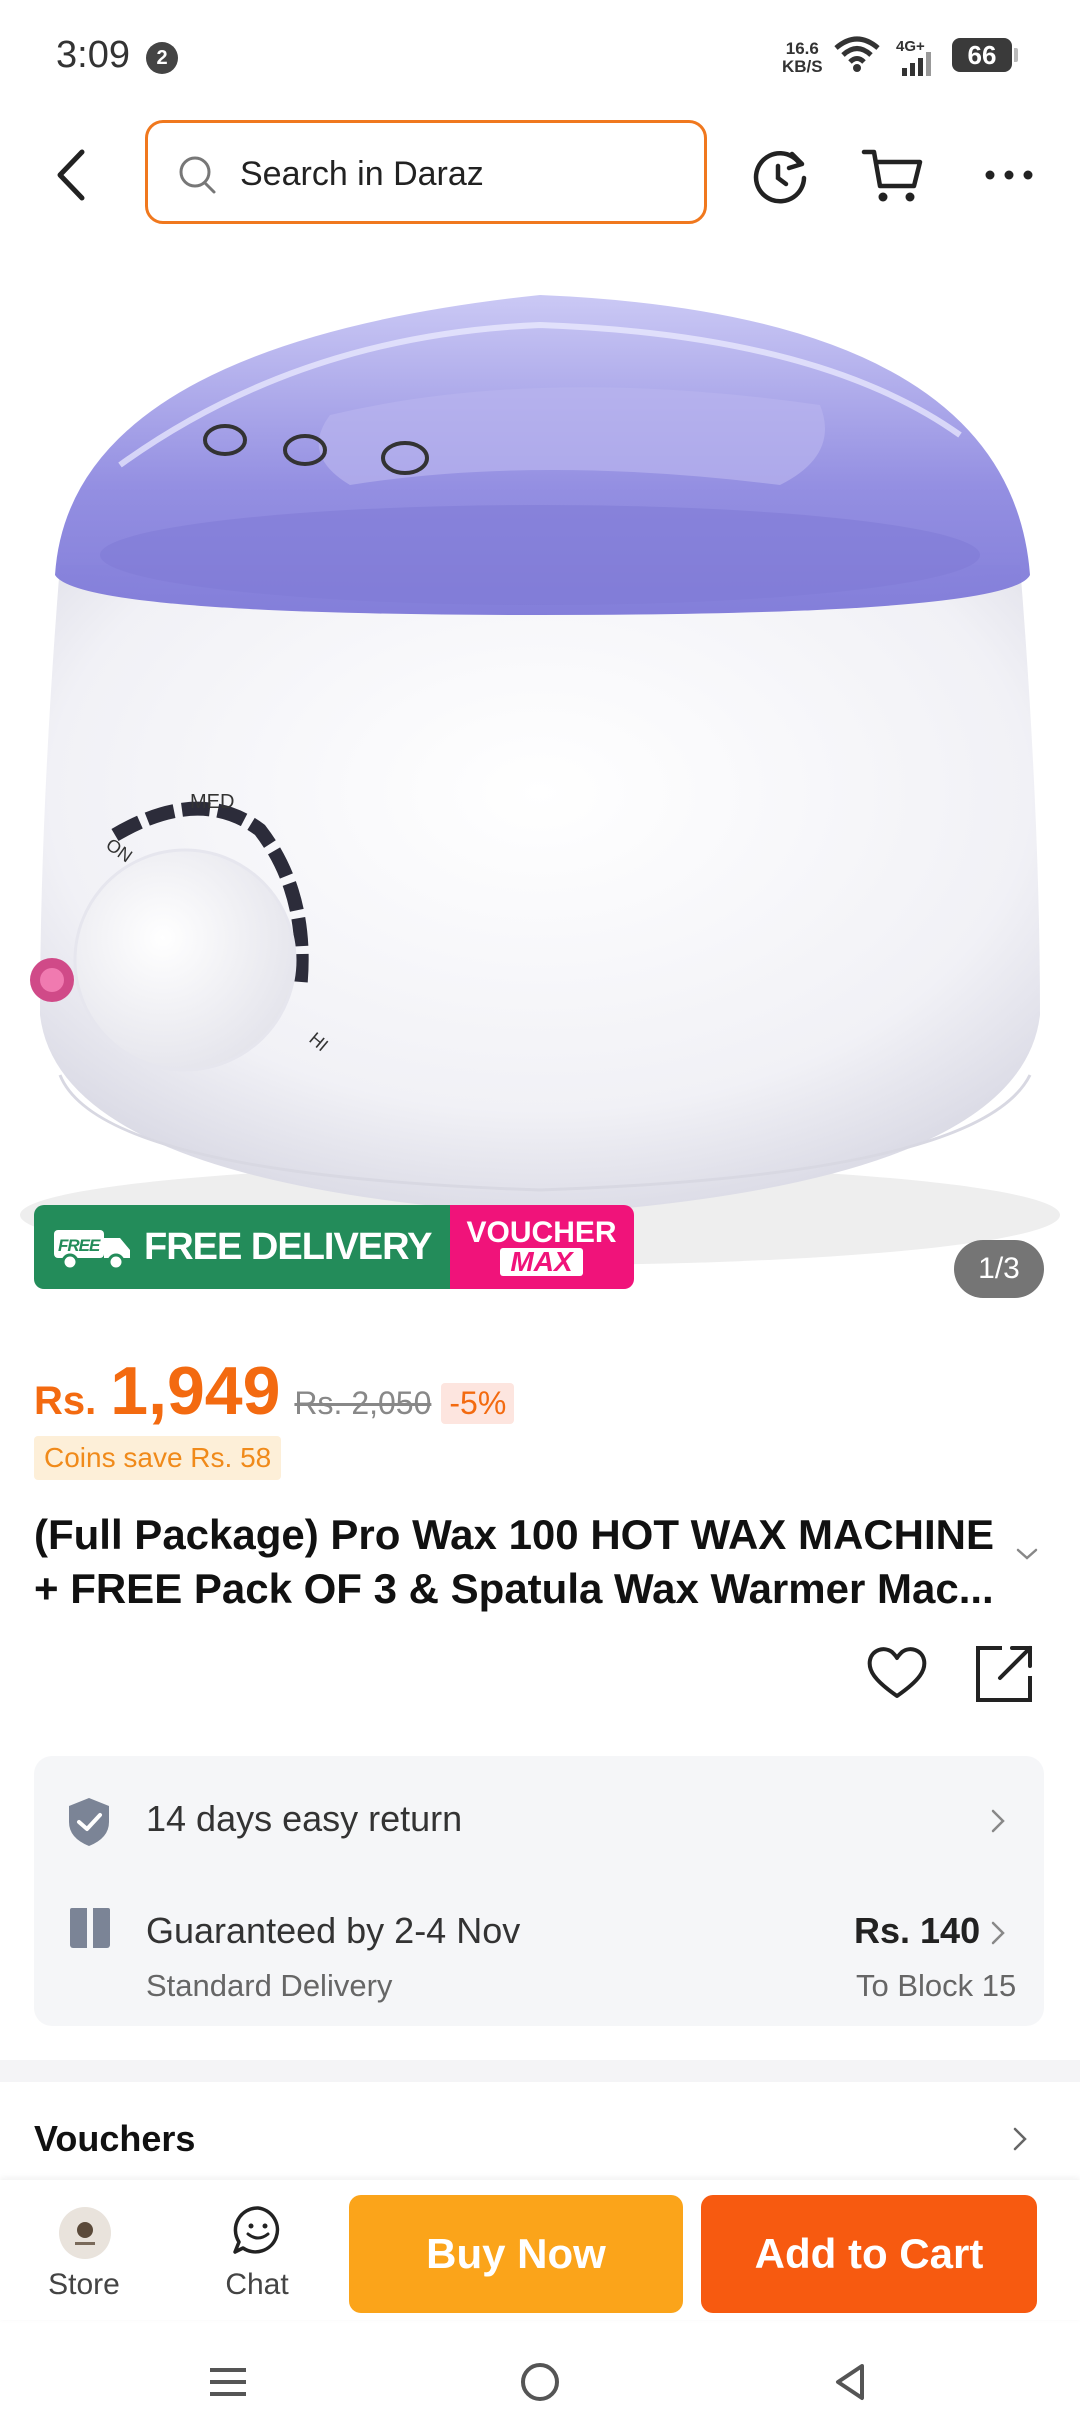 The width and height of the screenshot is (1080, 2436). Describe the element at coordinates (869, 2254) in the screenshot. I see `add-to-cart-button: Add to Cart` at that location.